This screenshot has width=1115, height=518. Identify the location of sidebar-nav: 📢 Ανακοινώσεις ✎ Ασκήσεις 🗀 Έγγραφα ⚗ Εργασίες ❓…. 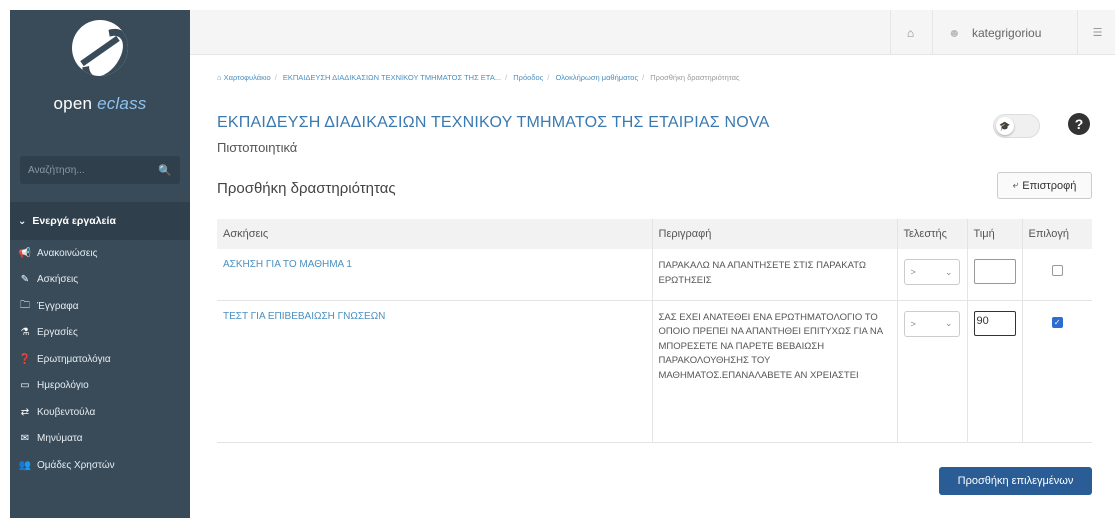
(100, 359).